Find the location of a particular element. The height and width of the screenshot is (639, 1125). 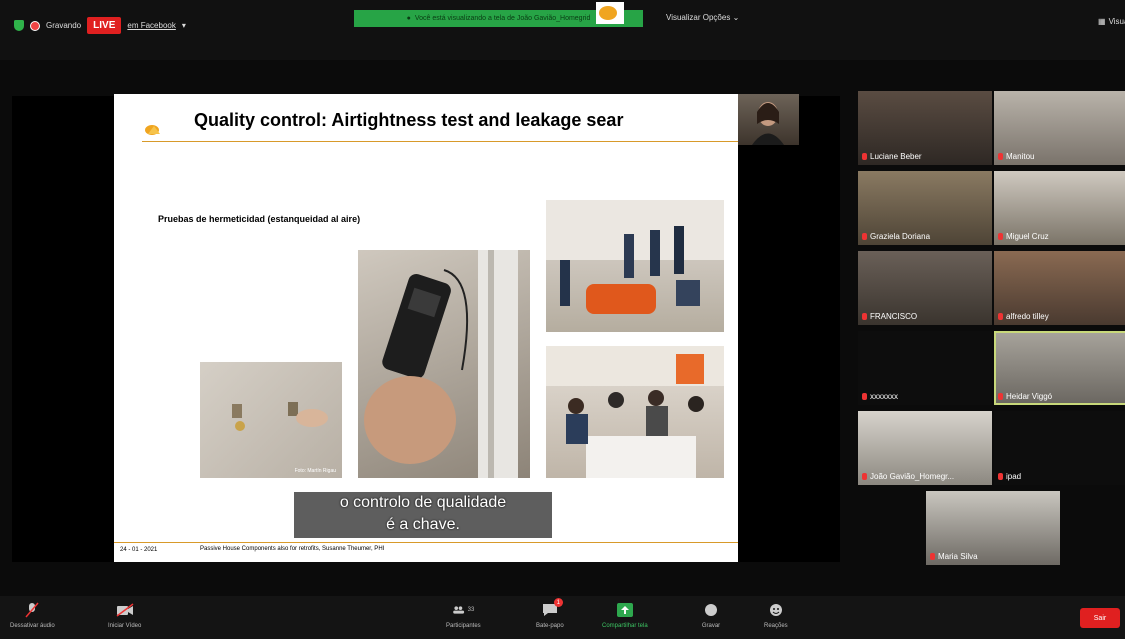

view-options-menu: Visualizar Opções ⌄ is located at coordinates (702, 17).